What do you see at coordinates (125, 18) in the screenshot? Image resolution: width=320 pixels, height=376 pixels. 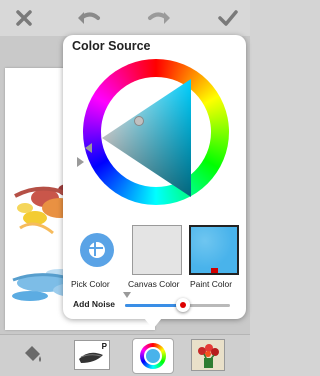 I see `top-toolbar` at bounding box center [125, 18].